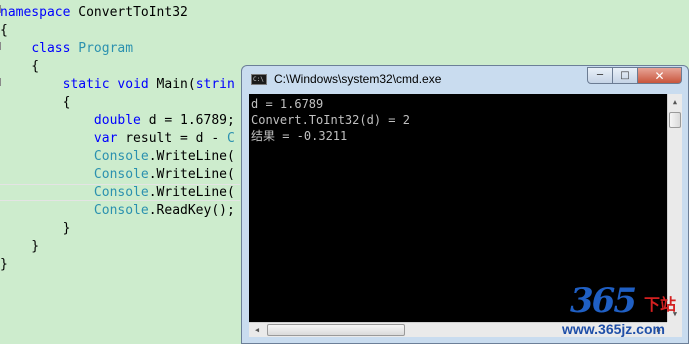 The width and height of the screenshot is (689, 344). Describe the element at coordinates (164, 120) in the screenshot. I see `code-line-double: double d = 1.6789;` at that location.